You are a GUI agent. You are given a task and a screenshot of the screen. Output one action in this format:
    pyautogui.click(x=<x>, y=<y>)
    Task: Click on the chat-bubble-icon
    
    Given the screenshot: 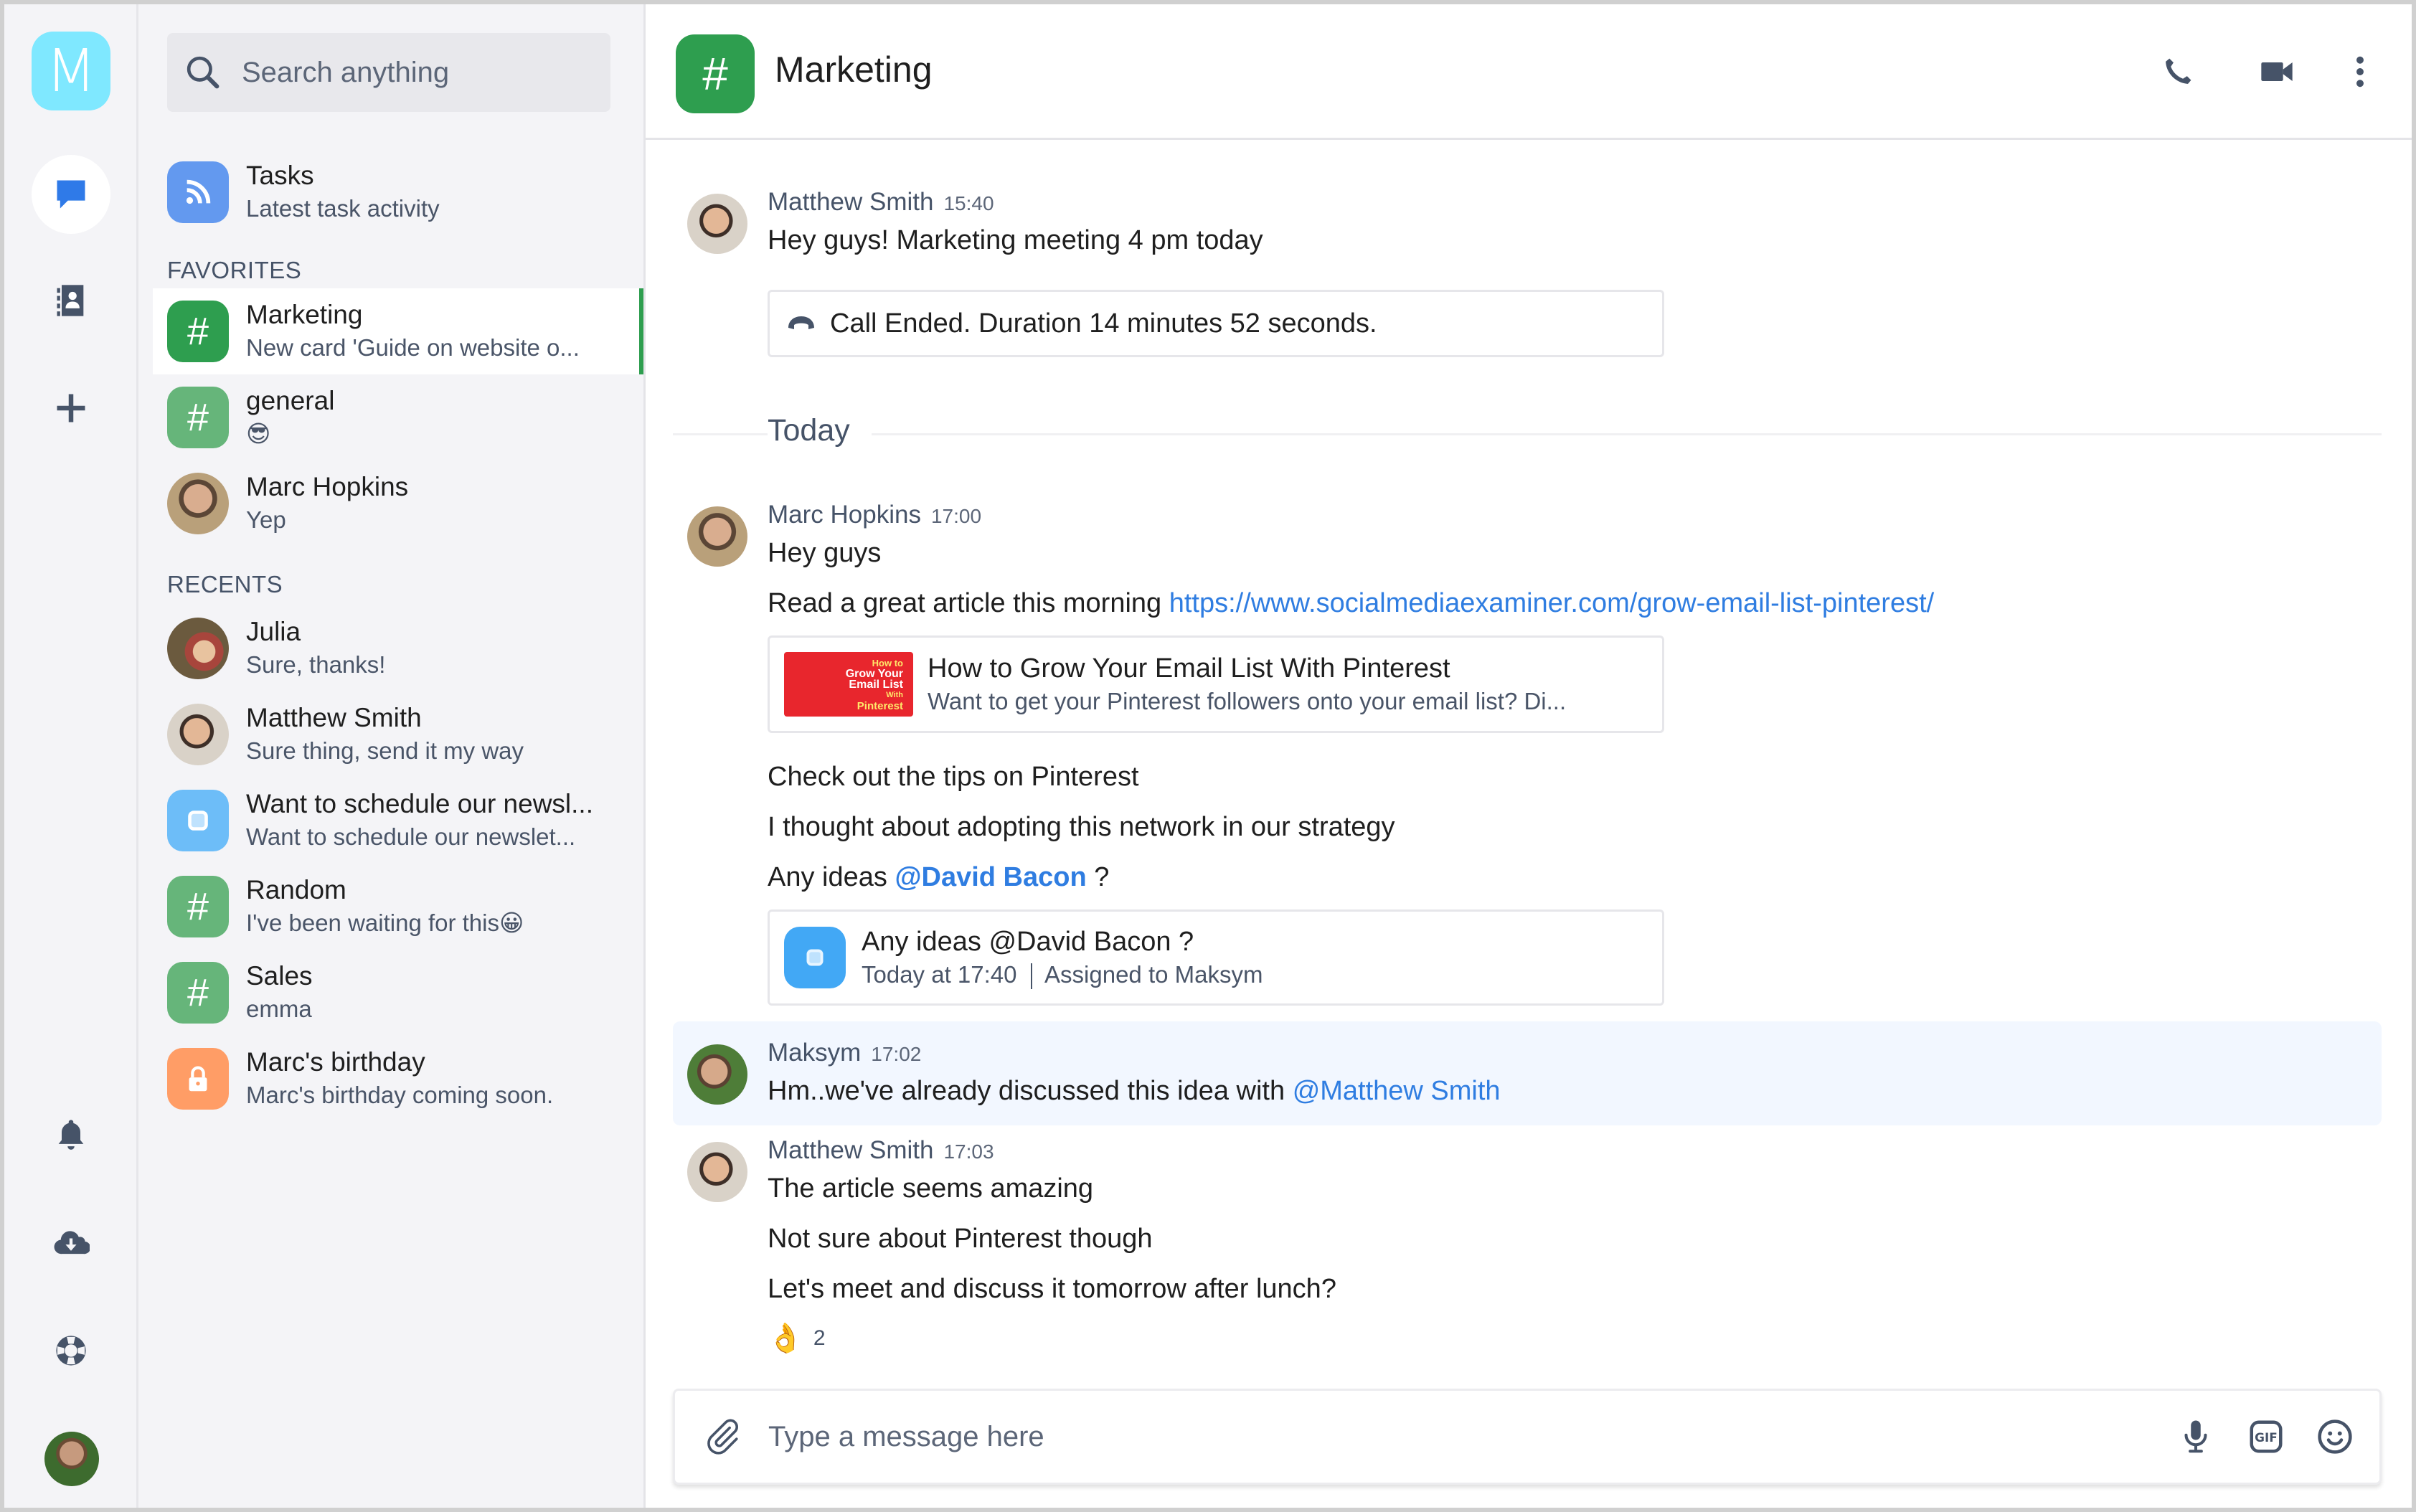 What is the action you would take?
    pyautogui.click(x=71, y=194)
    